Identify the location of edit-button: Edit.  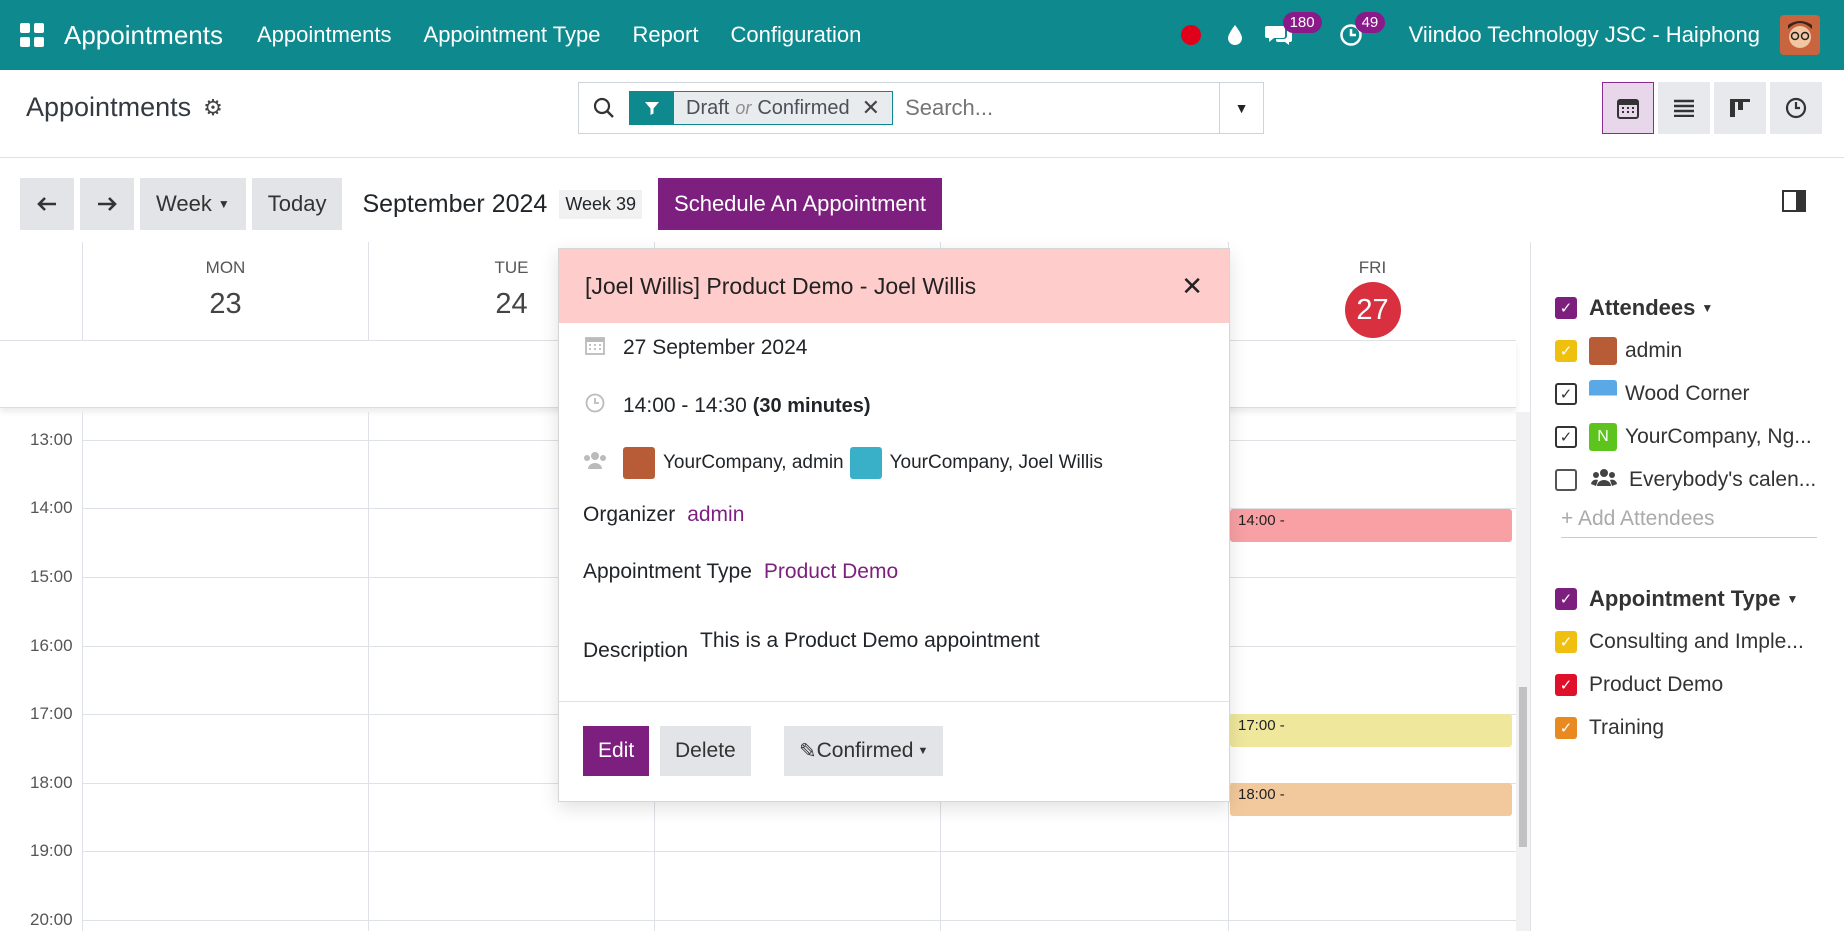
(616, 751).